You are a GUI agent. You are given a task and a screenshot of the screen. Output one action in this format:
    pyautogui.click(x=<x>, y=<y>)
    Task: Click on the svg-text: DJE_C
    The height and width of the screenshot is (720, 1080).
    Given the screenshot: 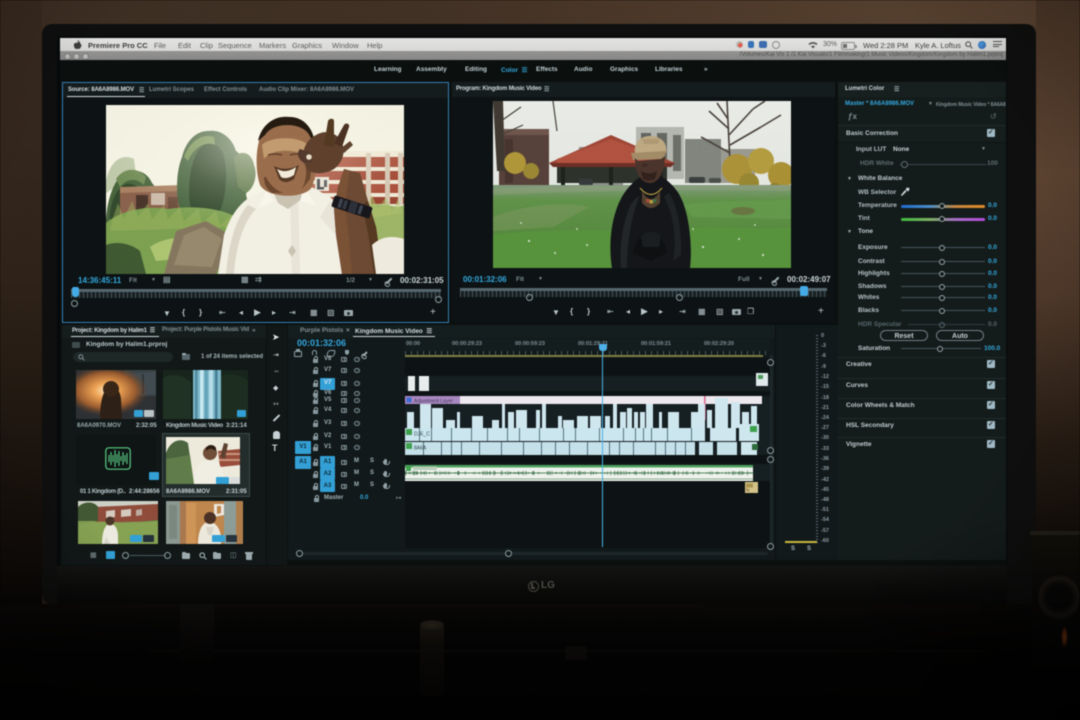 What is the action you would take?
    pyautogui.click(x=422, y=435)
    